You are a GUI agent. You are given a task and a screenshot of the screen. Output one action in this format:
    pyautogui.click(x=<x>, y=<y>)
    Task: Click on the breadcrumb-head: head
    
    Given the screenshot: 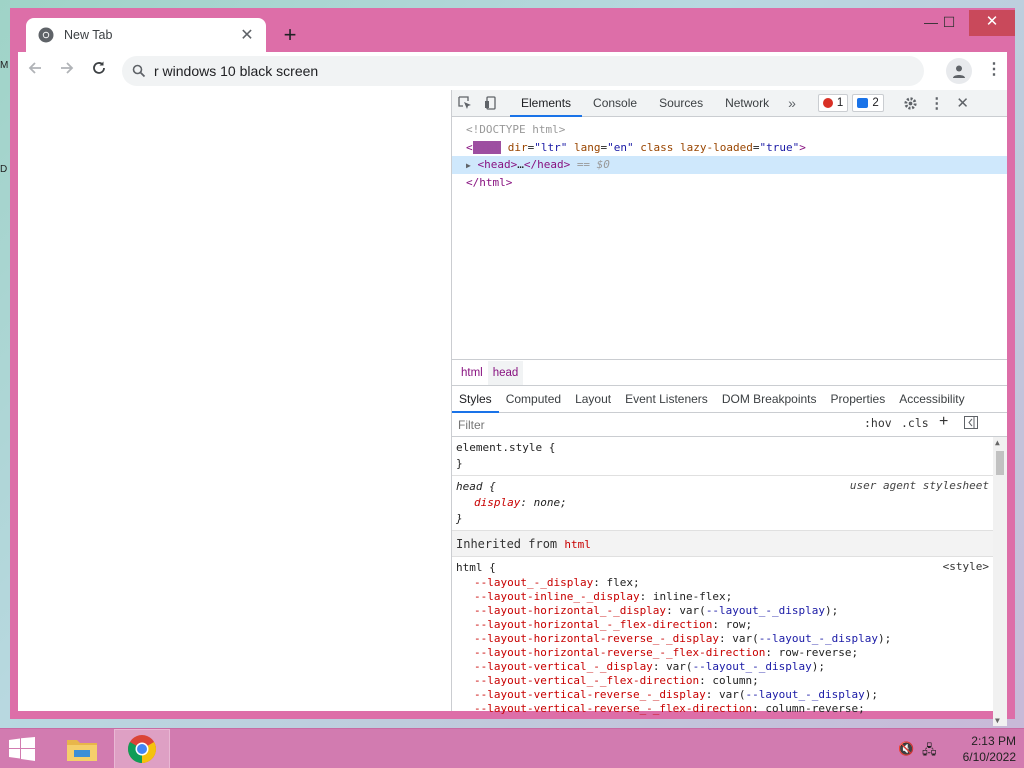 What is the action you would take?
    pyautogui.click(x=505, y=372)
    